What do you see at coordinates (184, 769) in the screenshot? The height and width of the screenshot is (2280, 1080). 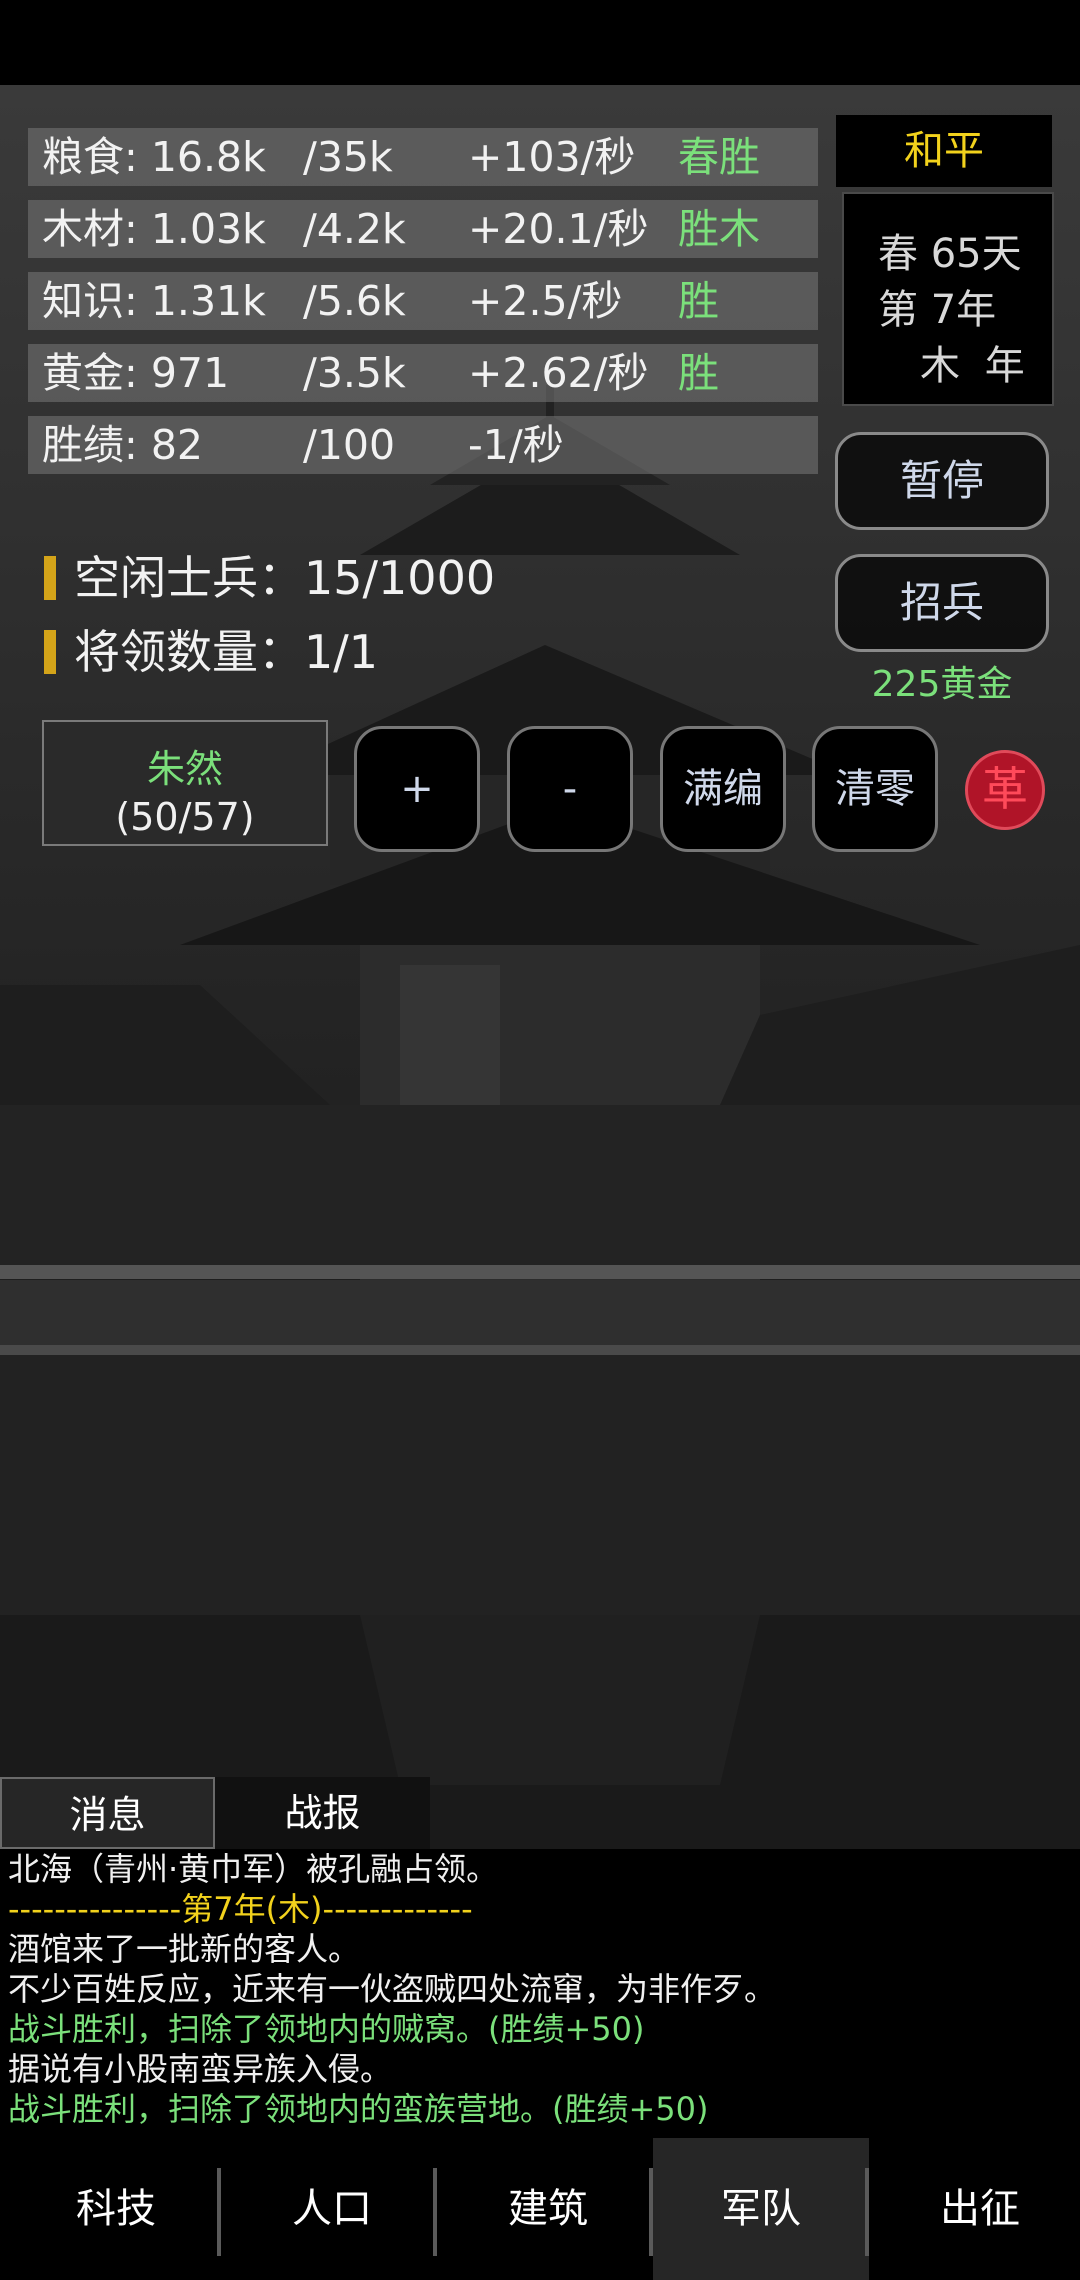 I see `general-name: 朱然` at bounding box center [184, 769].